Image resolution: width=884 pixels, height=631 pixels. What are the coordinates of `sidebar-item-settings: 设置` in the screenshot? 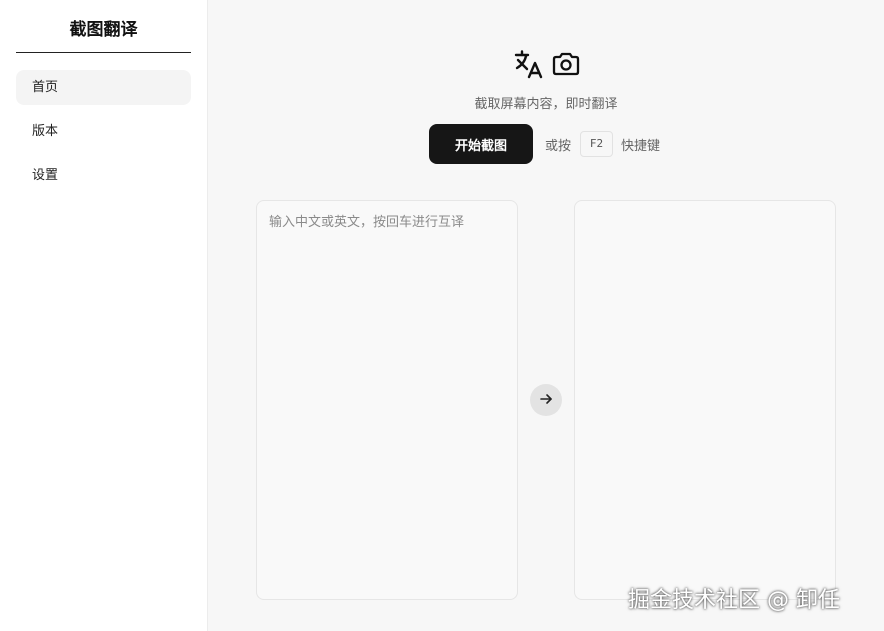 It's located at (103, 175).